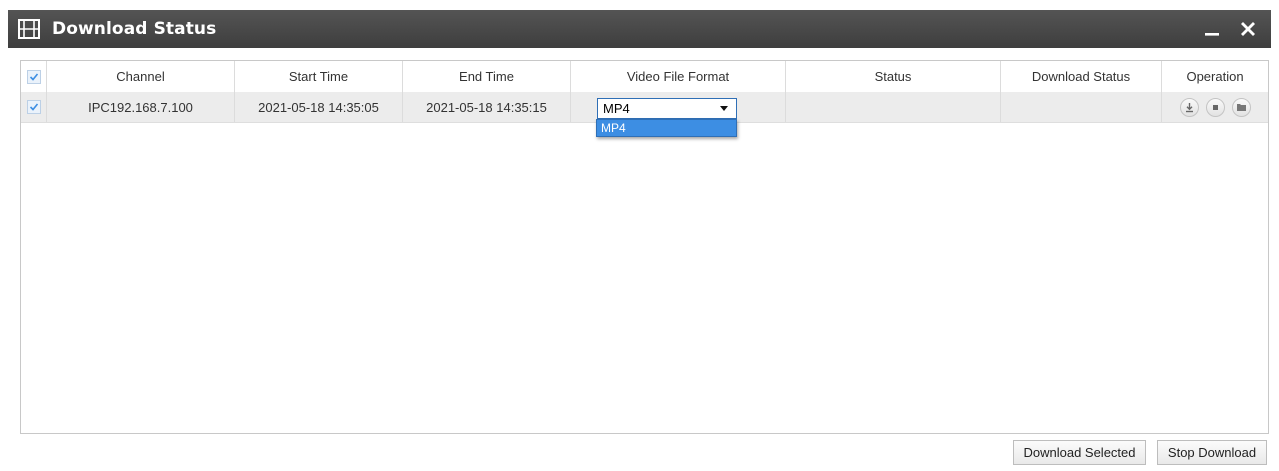  I want to click on minimize-icon, so click(1212, 34).